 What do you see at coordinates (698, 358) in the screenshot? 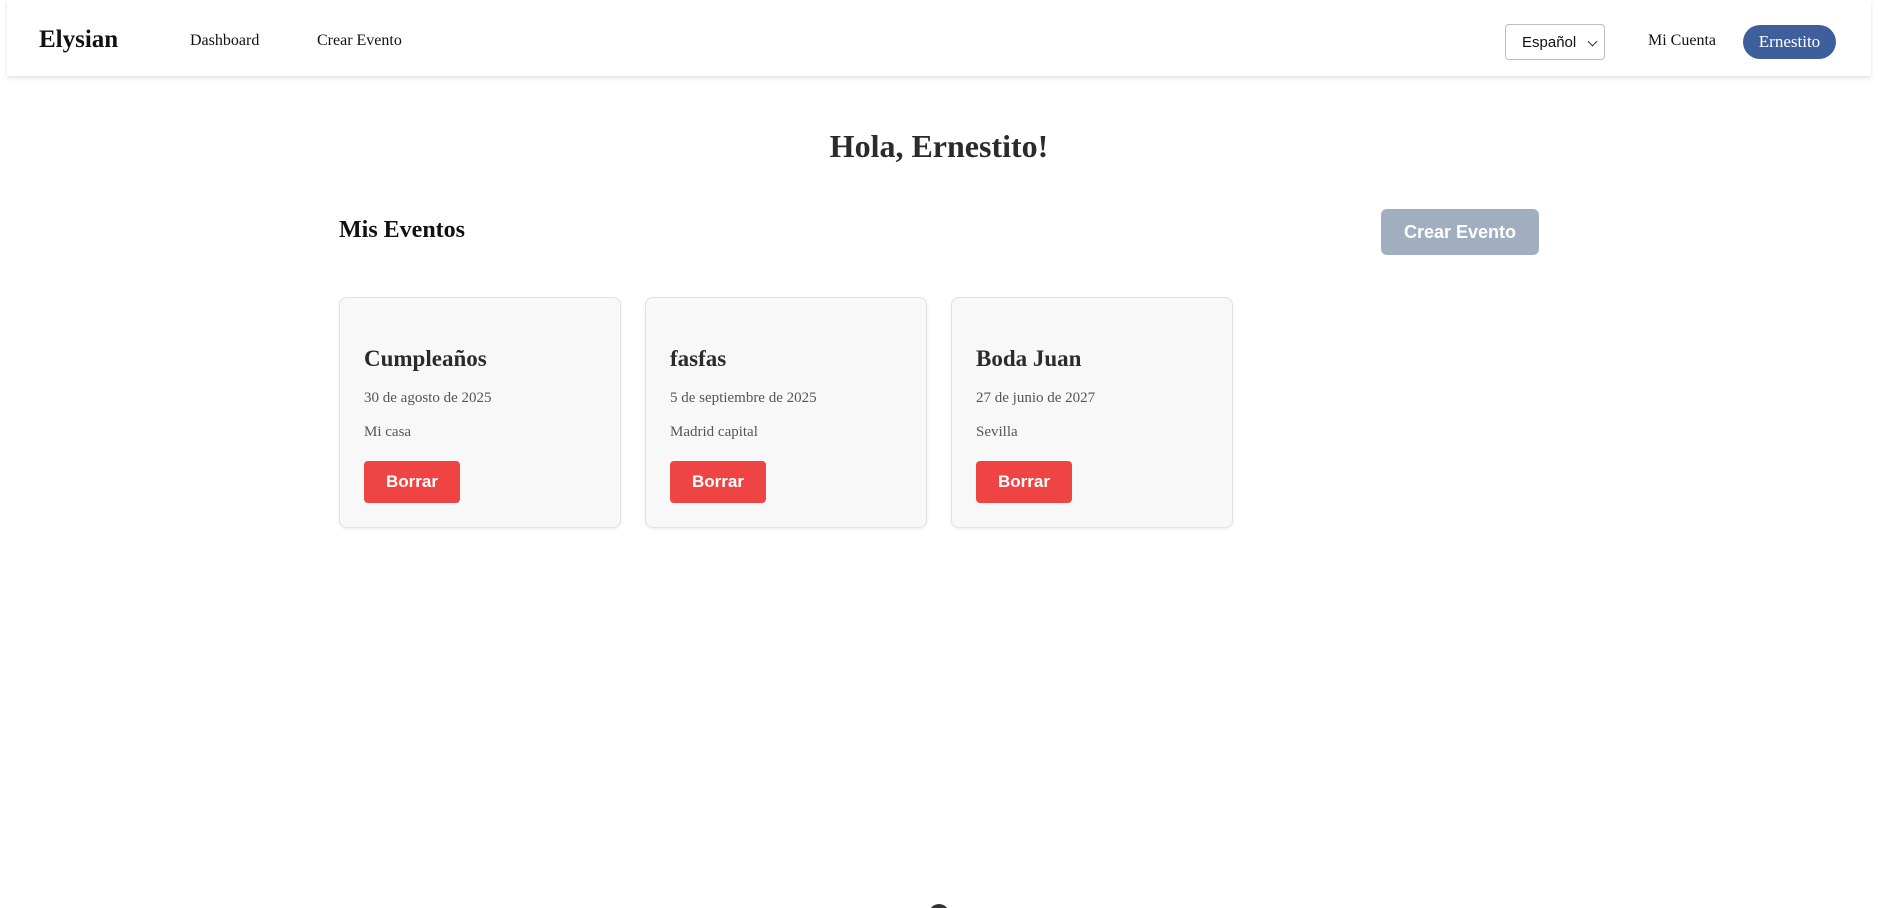
I see `event-title: fasfas` at bounding box center [698, 358].